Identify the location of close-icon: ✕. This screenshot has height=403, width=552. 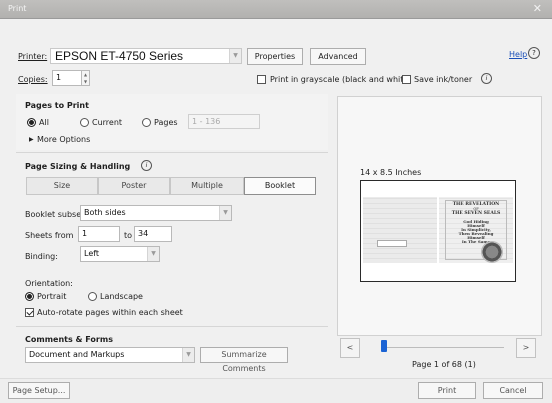
(537, 8).